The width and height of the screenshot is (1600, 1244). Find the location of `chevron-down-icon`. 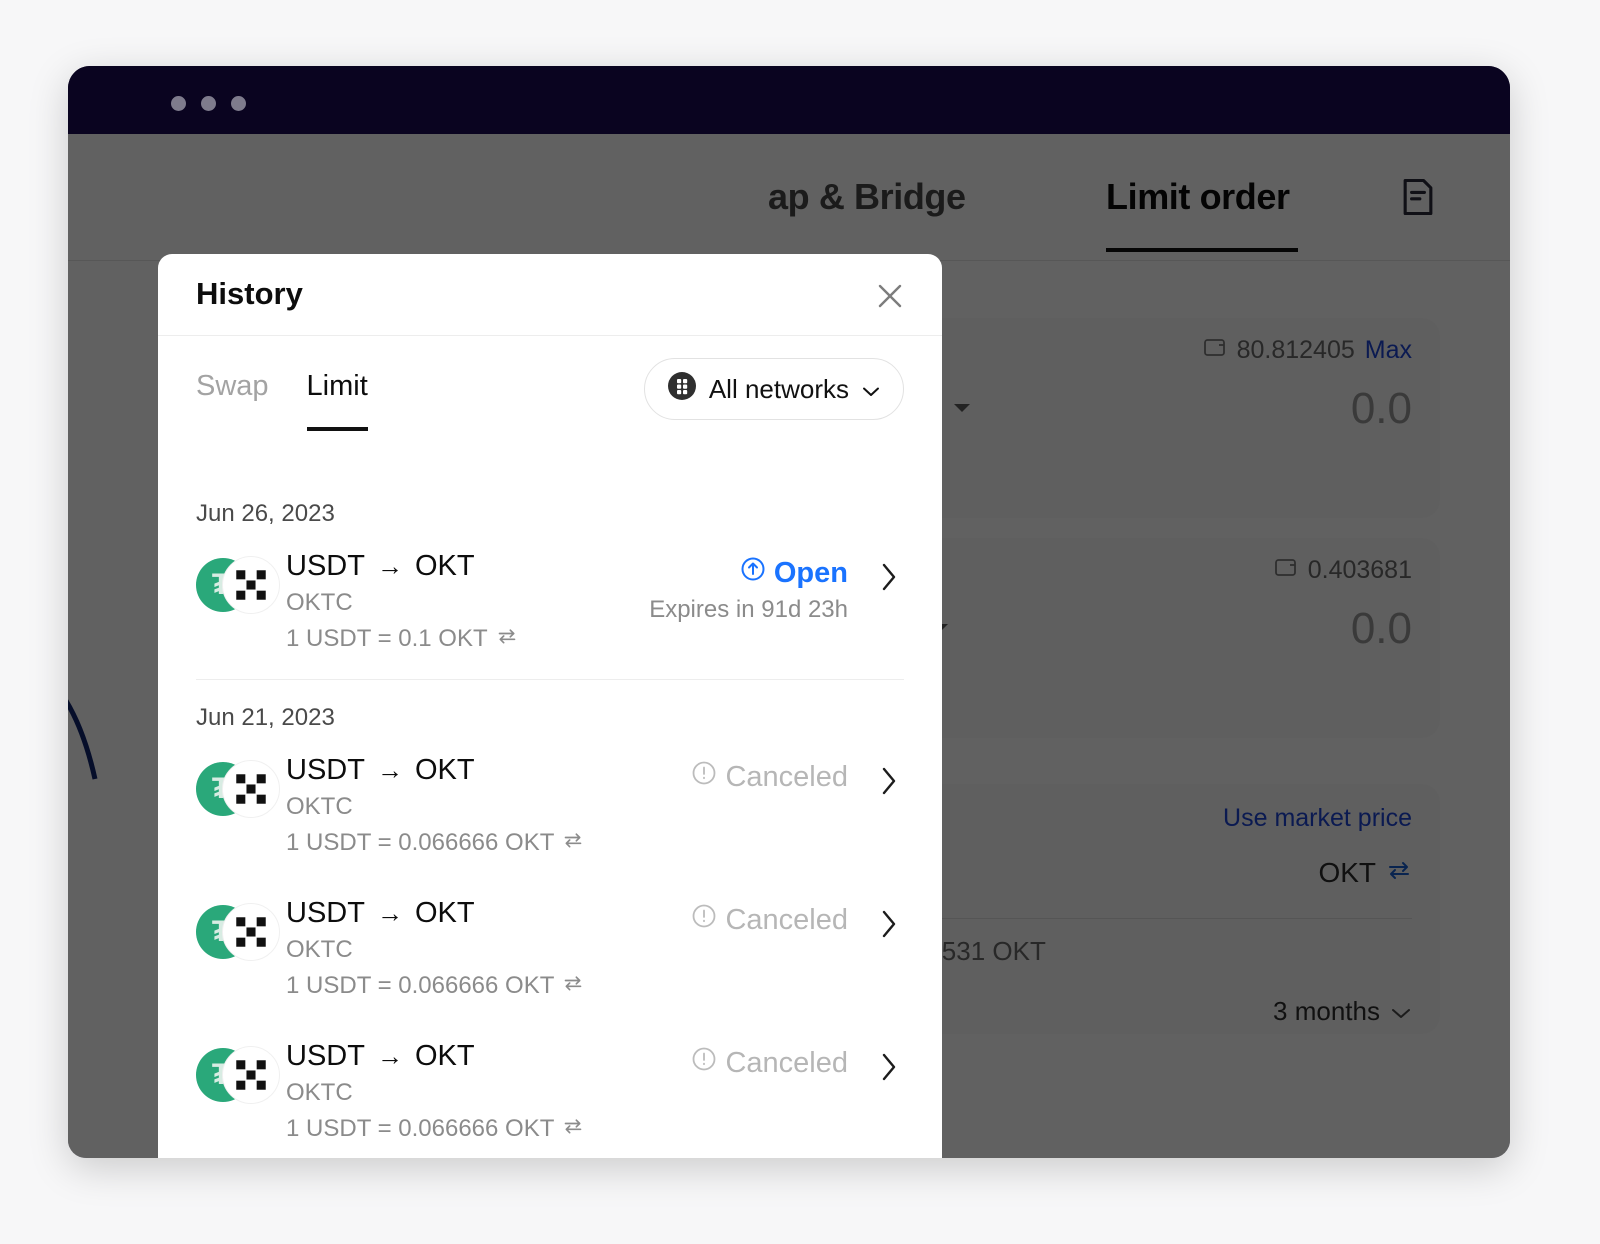

chevron-down-icon is located at coordinates (871, 389).